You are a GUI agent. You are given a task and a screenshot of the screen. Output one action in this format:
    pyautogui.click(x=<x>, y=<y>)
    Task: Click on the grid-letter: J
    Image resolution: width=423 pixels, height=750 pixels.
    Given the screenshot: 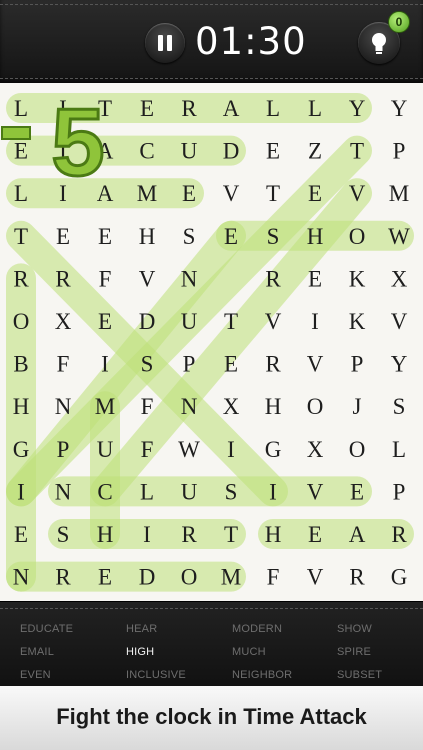 What is the action you would take?
    pyautogui.click(x=357, y=406)
    